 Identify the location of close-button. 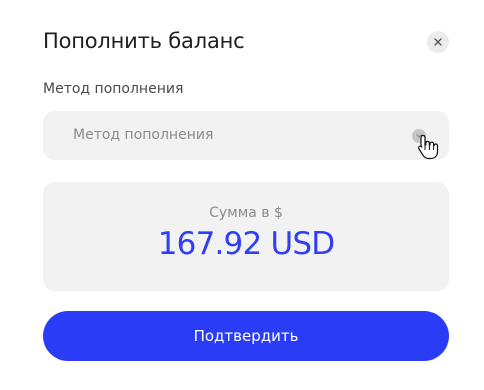
(438, 42).